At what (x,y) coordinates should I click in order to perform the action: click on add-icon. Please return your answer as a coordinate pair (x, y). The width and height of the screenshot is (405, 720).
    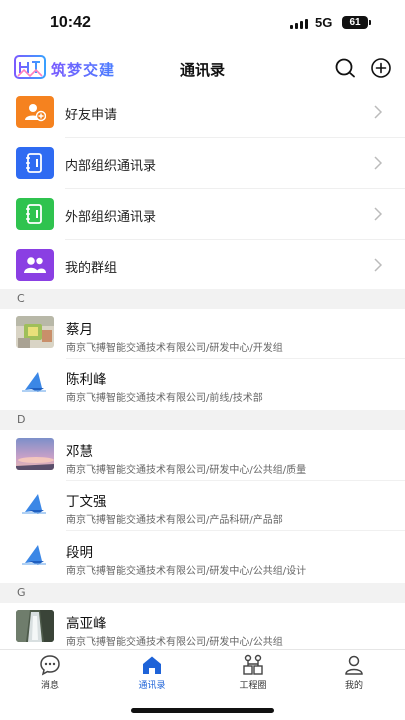
    Looking at the image, I should click on (381, 68).